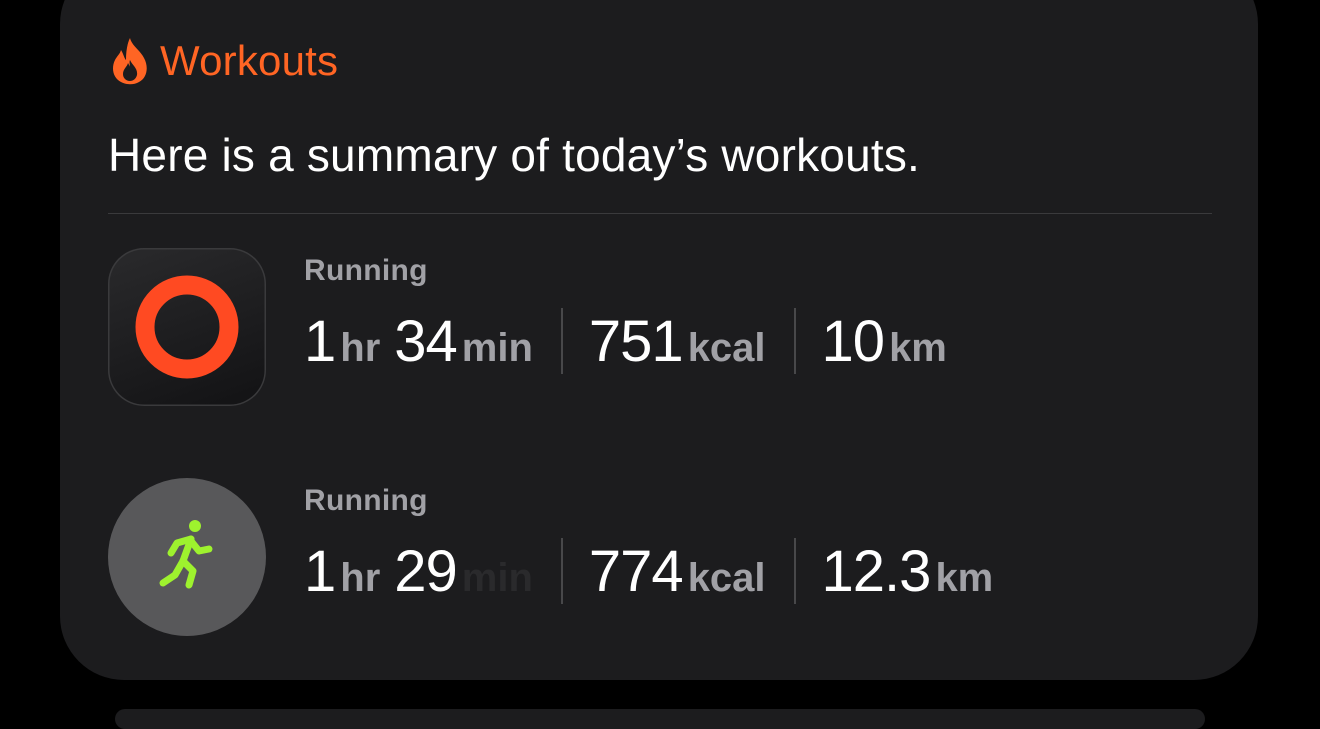 The width and height of the screenshot is (1320, 729). Describe the element at coordinates (853, 341) in the screenshot. I see `distance-value: 10` at that location.